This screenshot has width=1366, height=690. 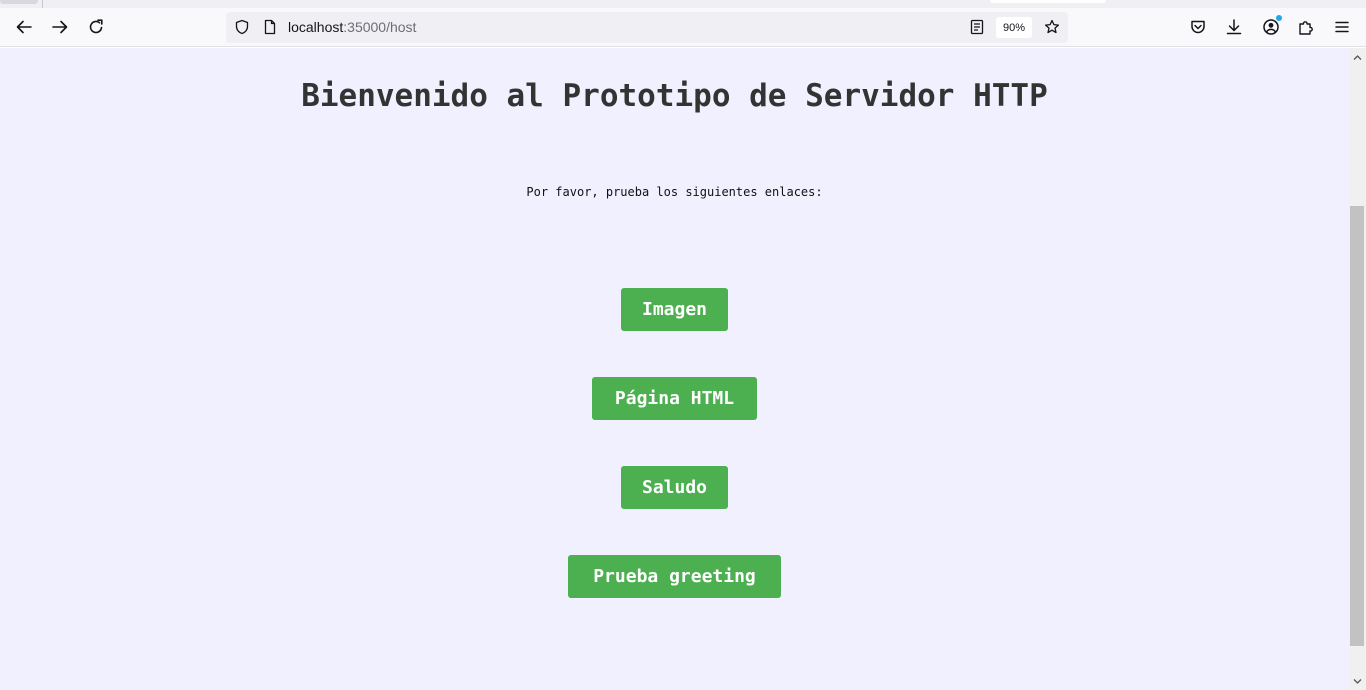 I want to click on tab-separator, so click(x=42, y=4).